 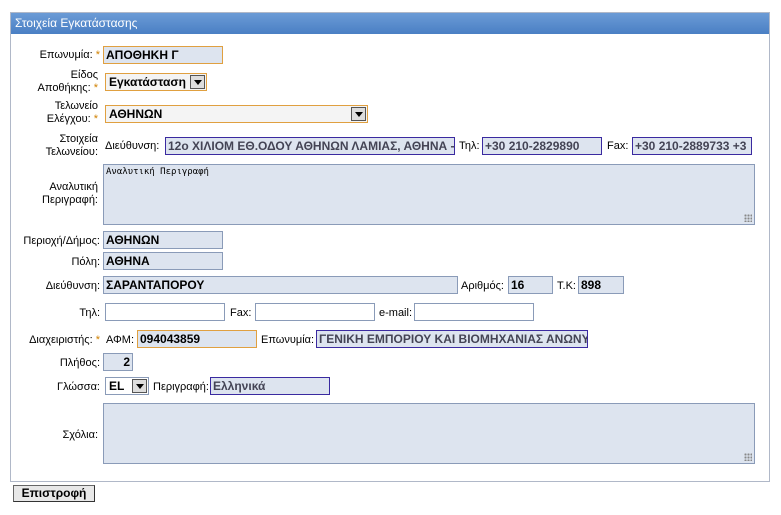 What do you see at coordinates (181, 387) in the screenshot?
I see `glossa-desc-label: Περιγραφή:` at bounding box center [181, 387].